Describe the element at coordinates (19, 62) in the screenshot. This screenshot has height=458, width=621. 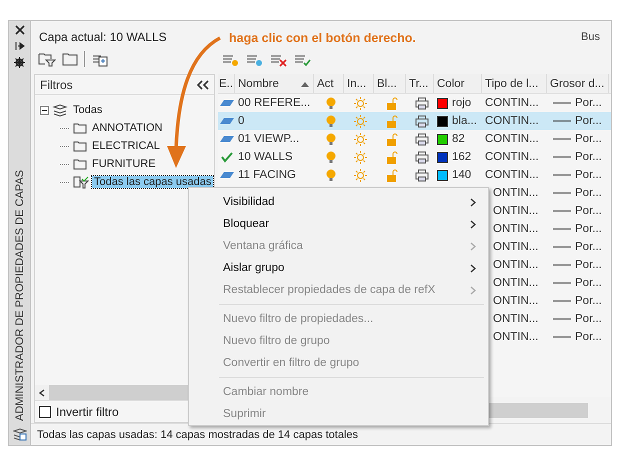
I see `settings-icon` at that location.